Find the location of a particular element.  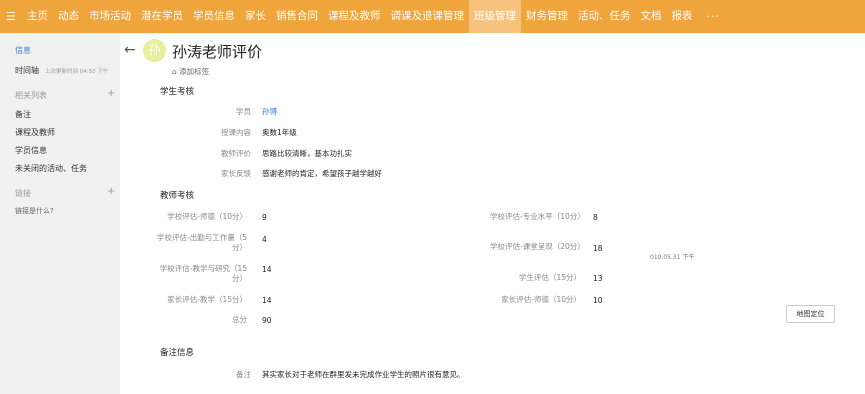

more-icon: ··· is located at coordinates (714, 16).